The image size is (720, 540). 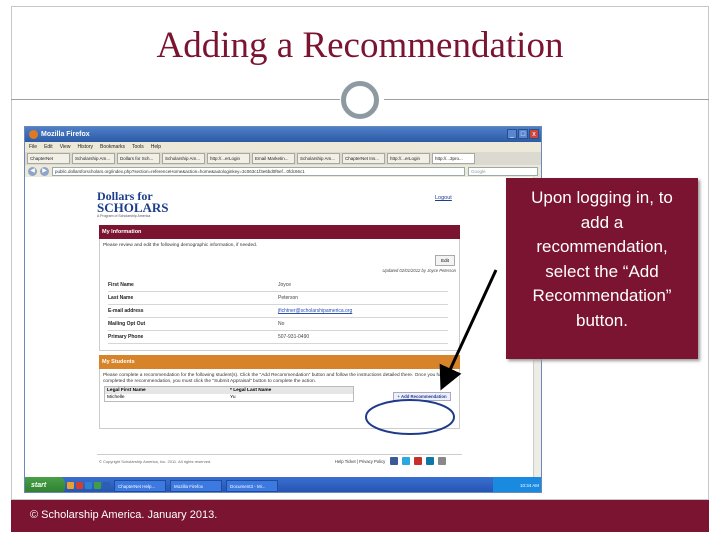 I want to click on slide-footer-bar: © Scholarship America. January 2013., so click(x=360, y=516).